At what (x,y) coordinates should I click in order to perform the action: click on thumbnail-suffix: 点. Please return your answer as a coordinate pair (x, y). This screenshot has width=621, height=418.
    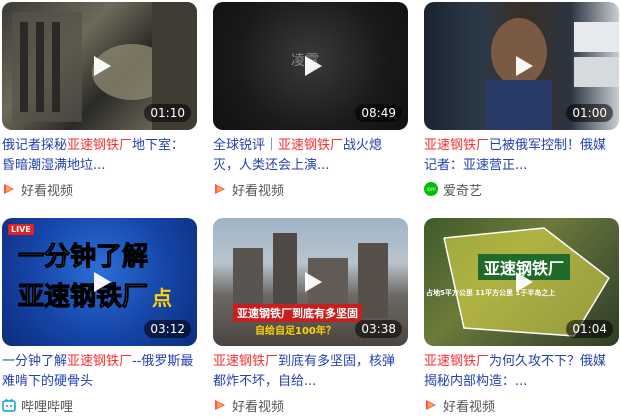
    Looking at the image, I should click on (162, 298).